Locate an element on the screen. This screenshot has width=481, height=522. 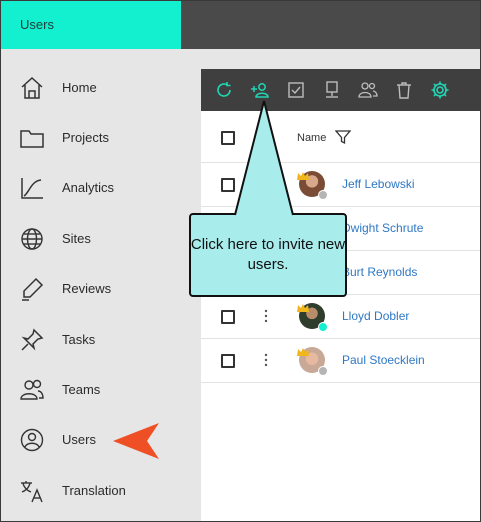
sidebar-item-home: Home is located at coordinates (101, 89).